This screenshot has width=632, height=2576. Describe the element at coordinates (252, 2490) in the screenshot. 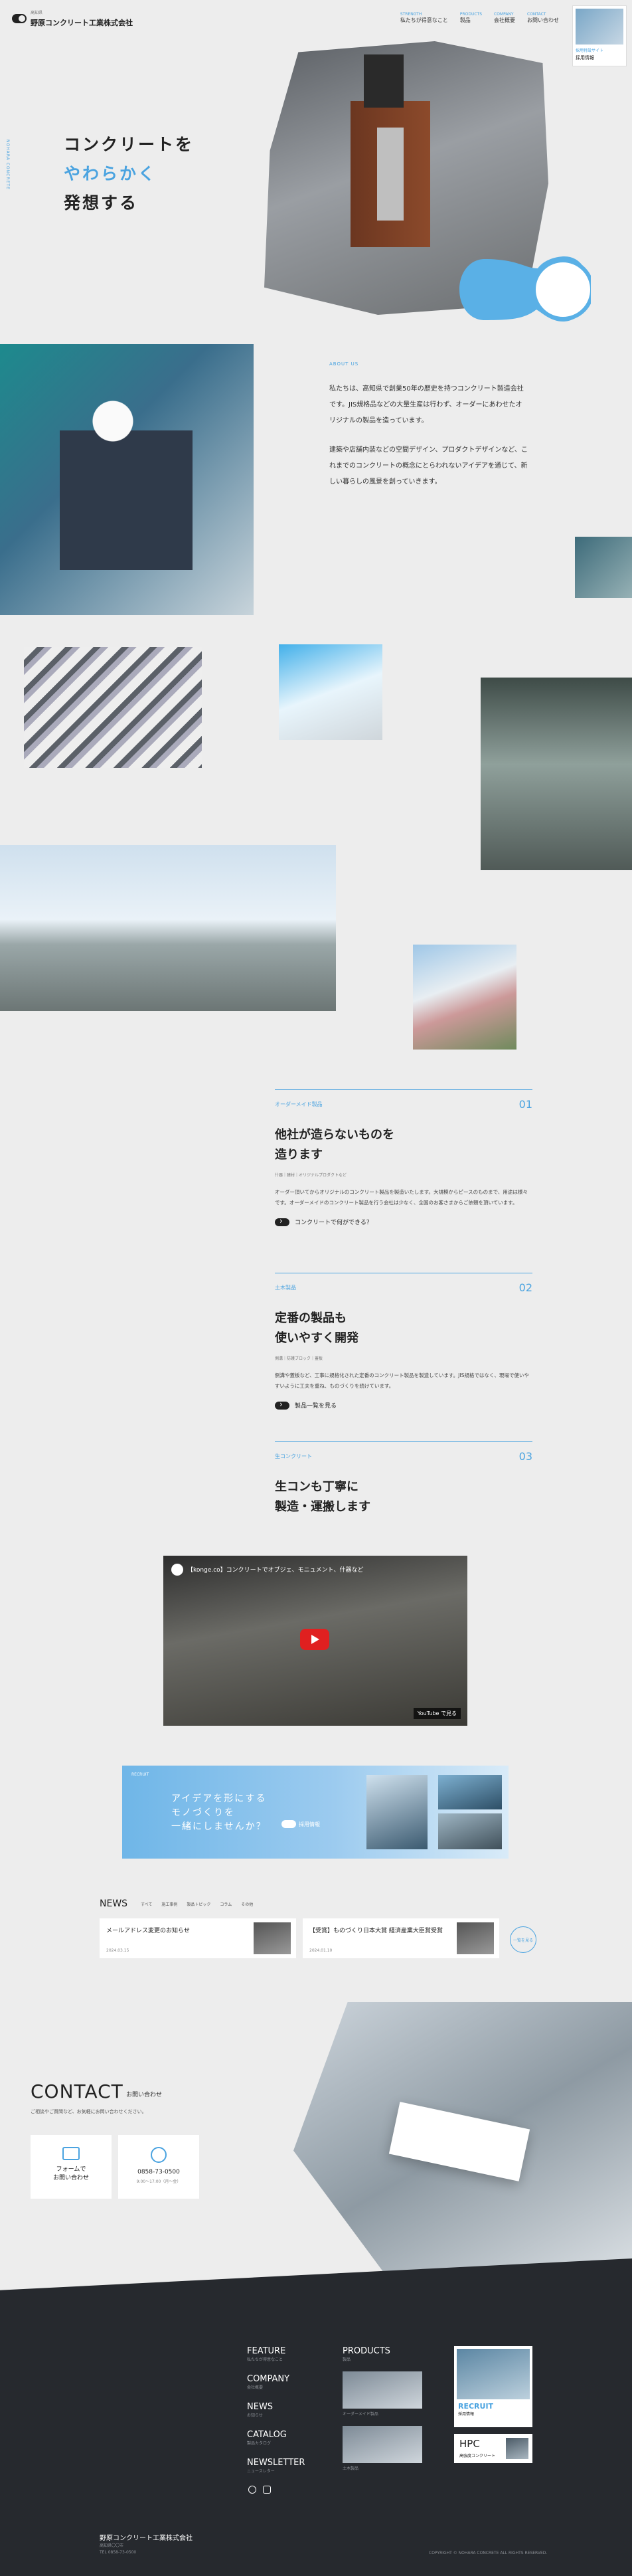

I see `facebook-icon` at that location.